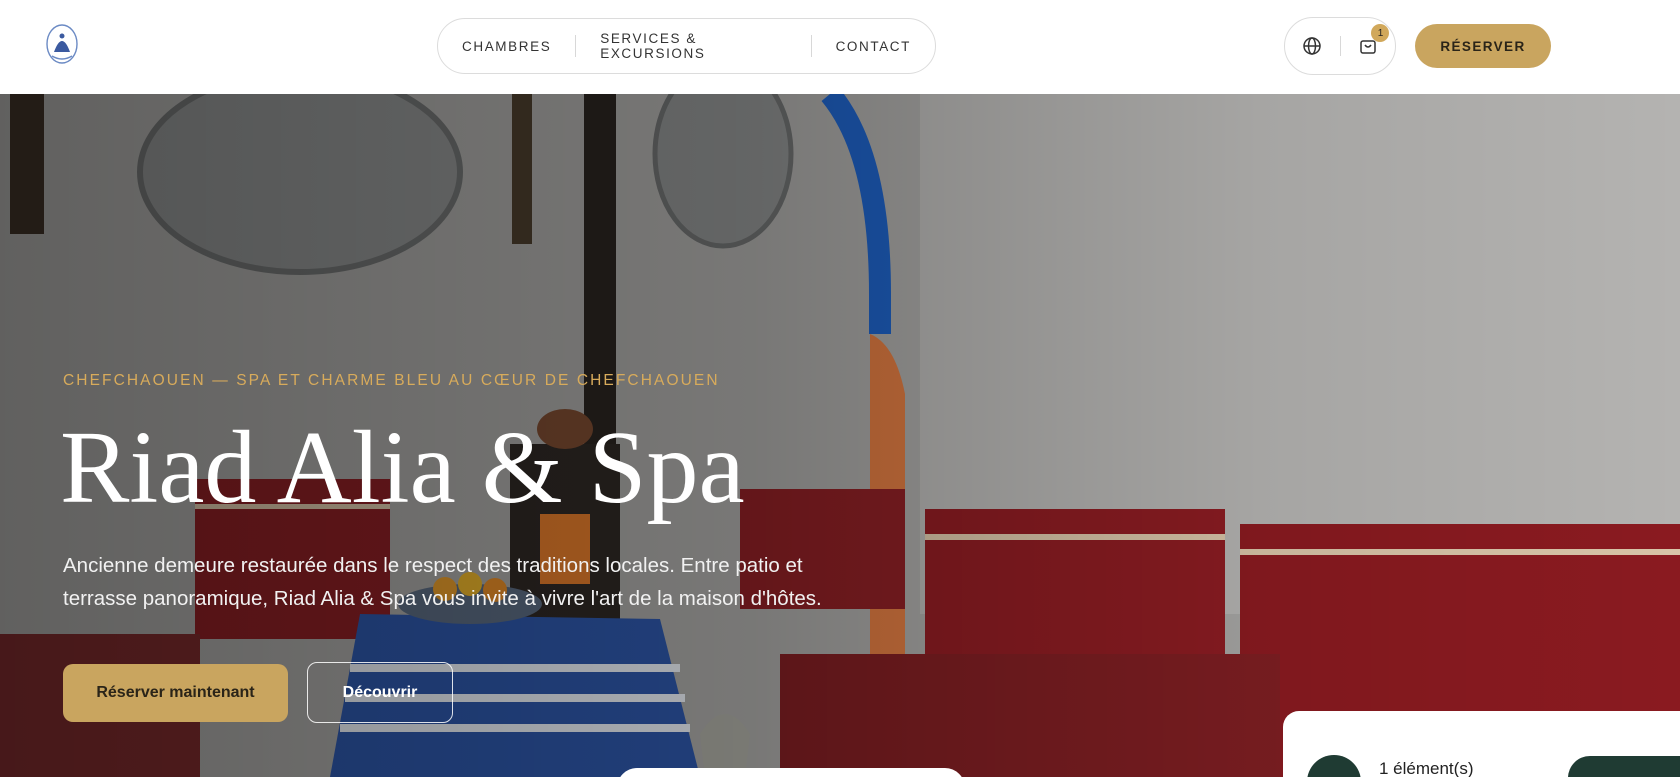 This screenshot has height=777, width=1680. I want to click on book-now-button: Réserver maintenant, so click(175, 693).